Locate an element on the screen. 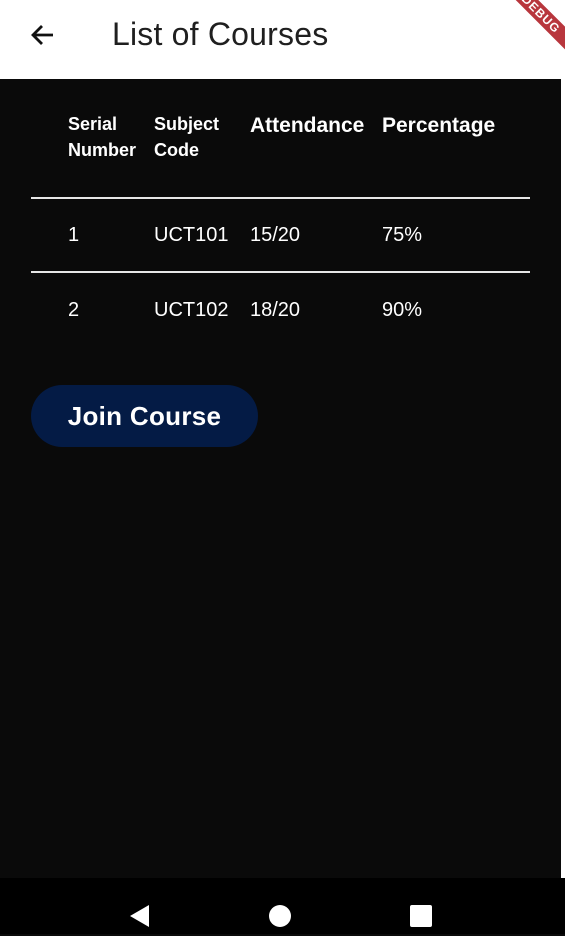  circle-home-icon is located at coordinates (280, 916).